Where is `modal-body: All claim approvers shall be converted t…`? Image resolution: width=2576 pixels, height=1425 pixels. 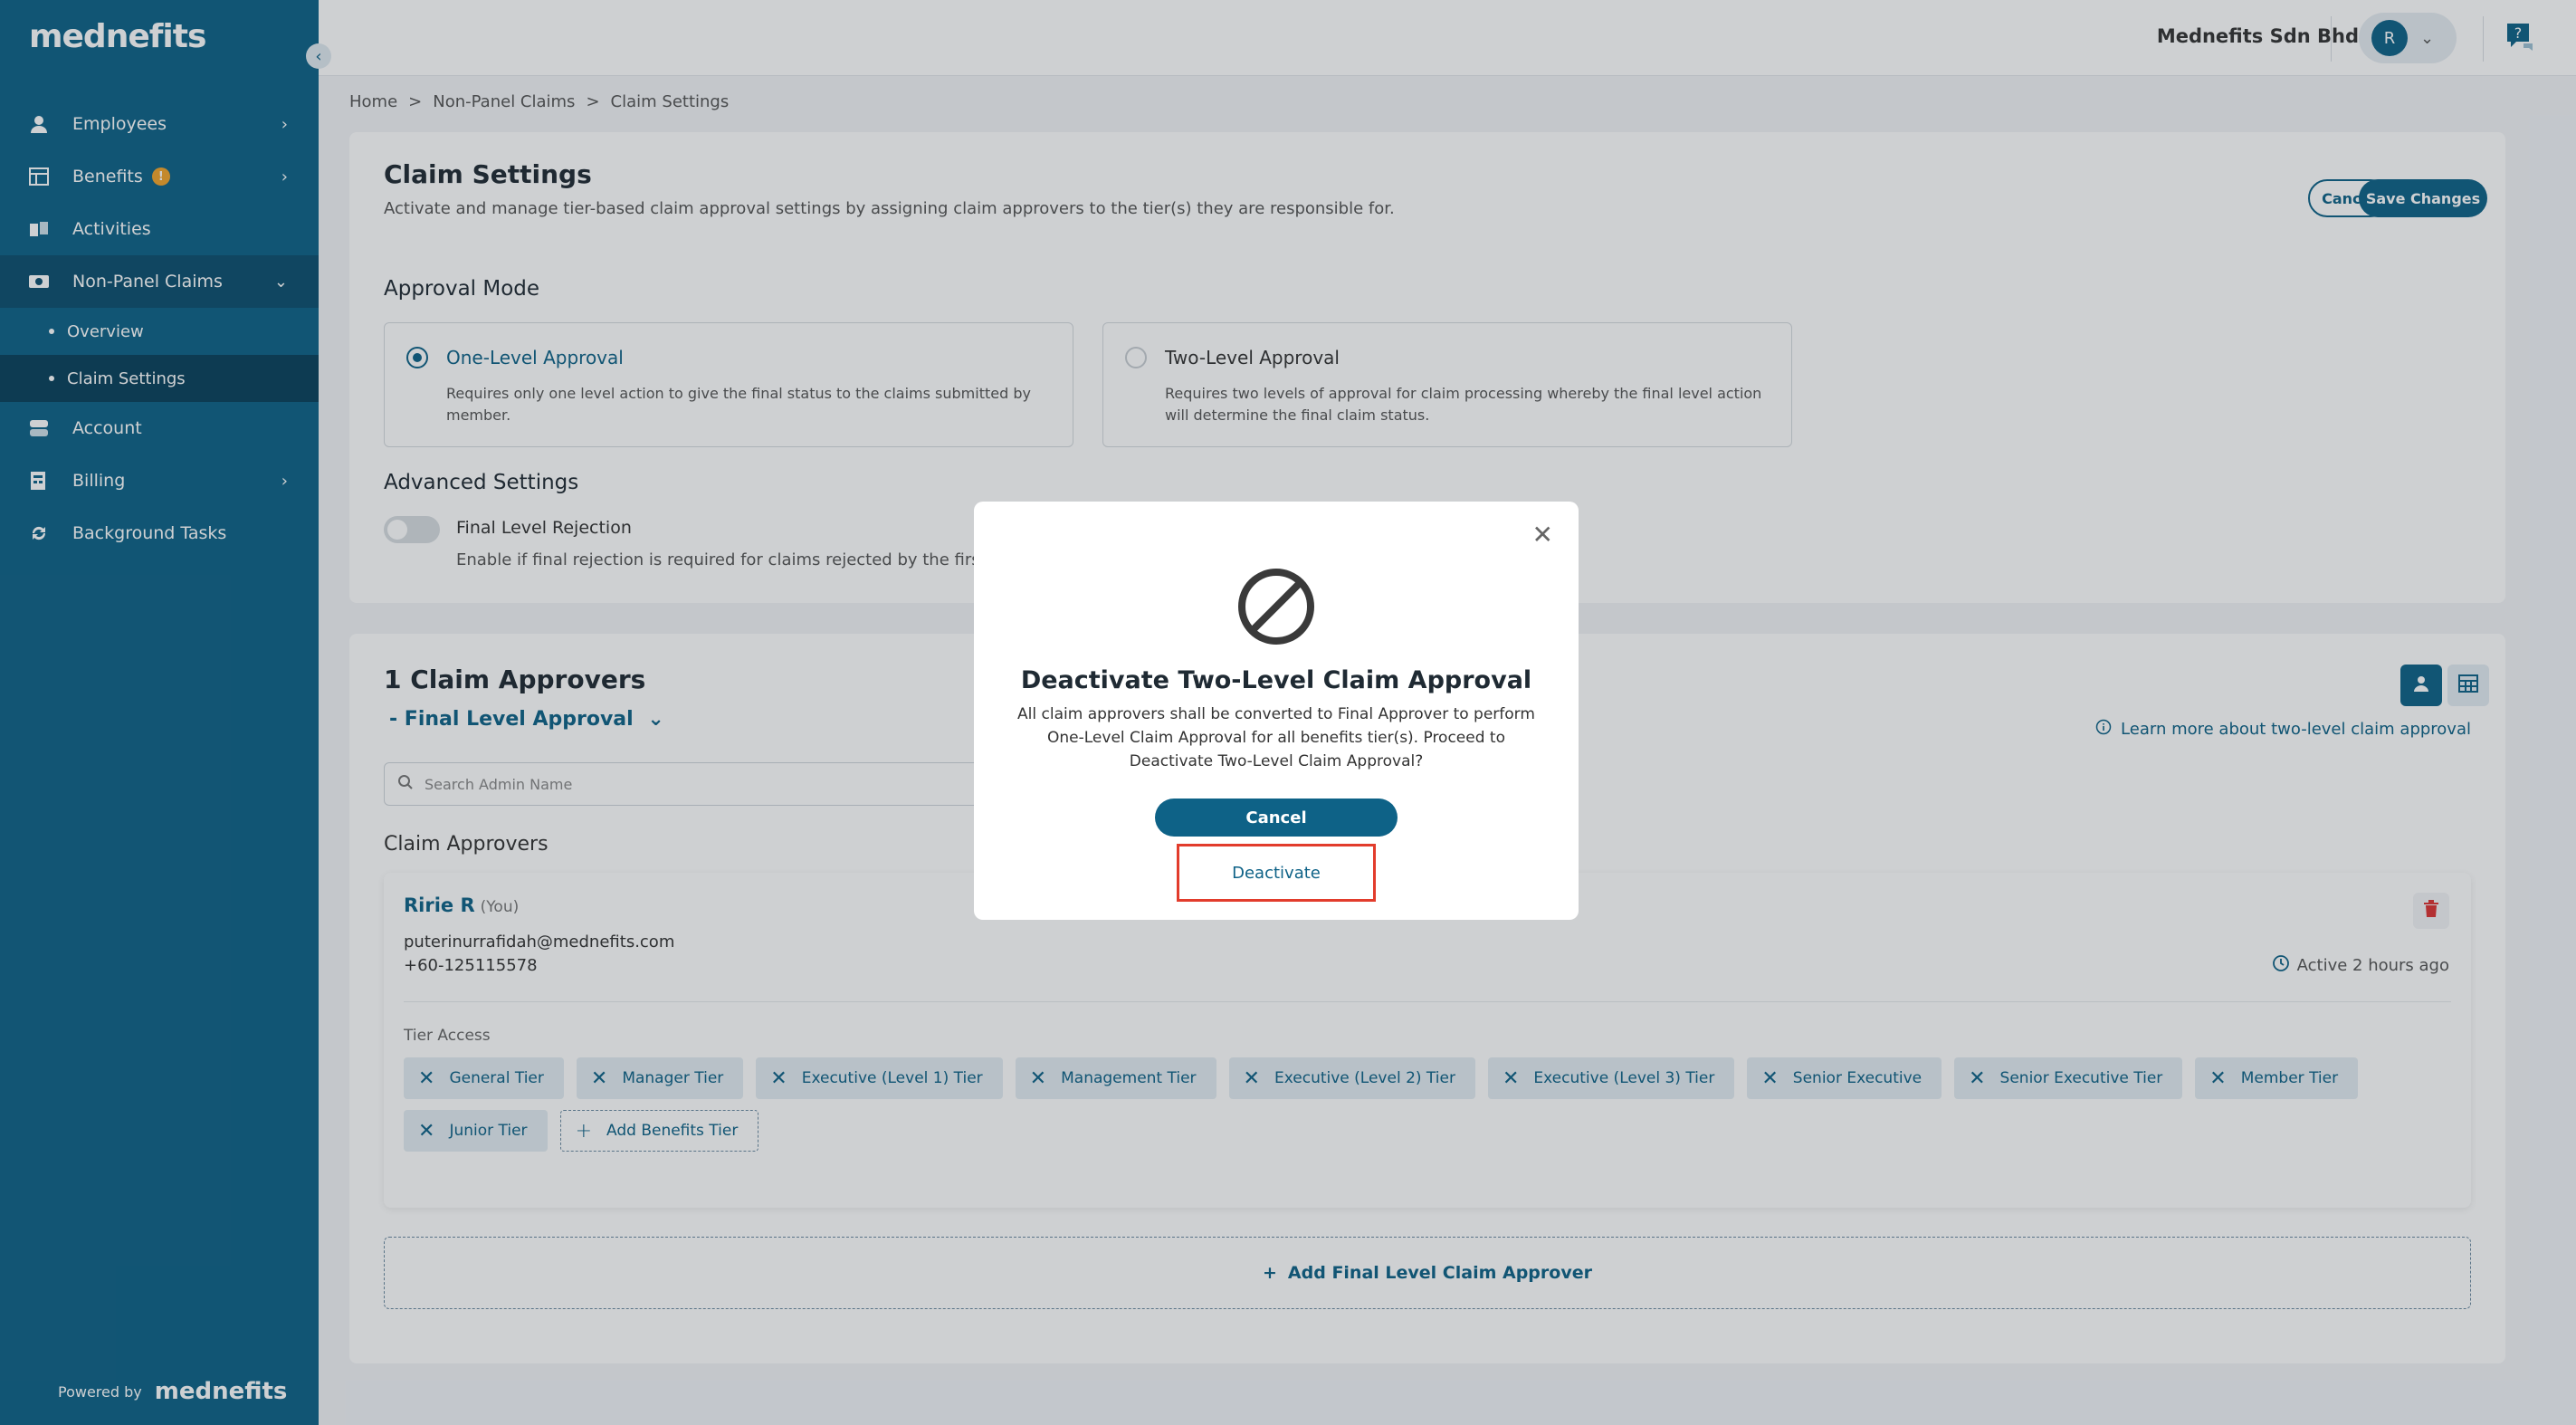 modal-body: All claim approvers shall be converted t… is located at coordinates (1276, 737).